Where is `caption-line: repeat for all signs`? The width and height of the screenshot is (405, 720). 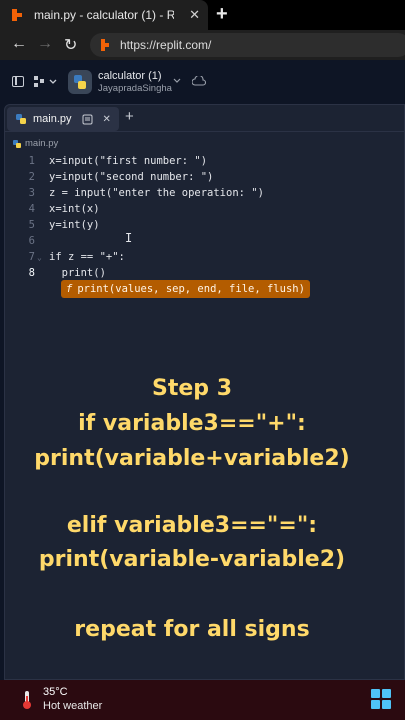
caption-line: repeat for all signs is located at coordinates (192, 629).